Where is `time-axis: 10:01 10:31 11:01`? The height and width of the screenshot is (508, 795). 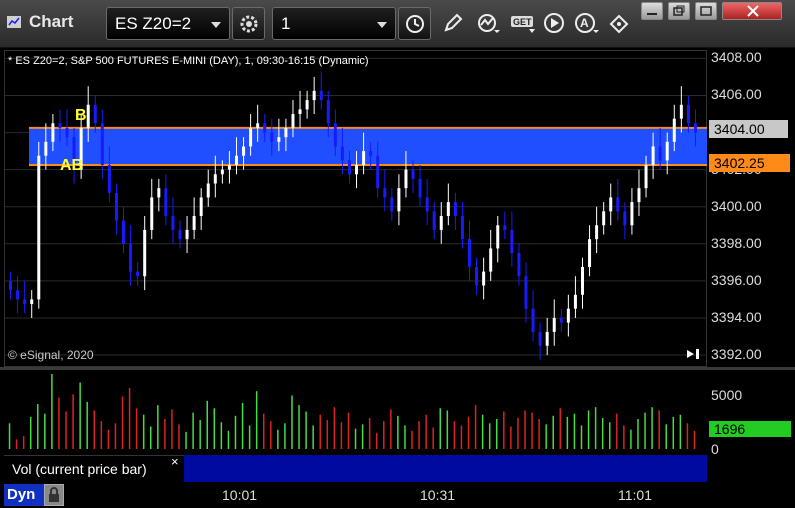
time-axis: 10:01 10:31 11:01 is located at coordinates (397, 495).